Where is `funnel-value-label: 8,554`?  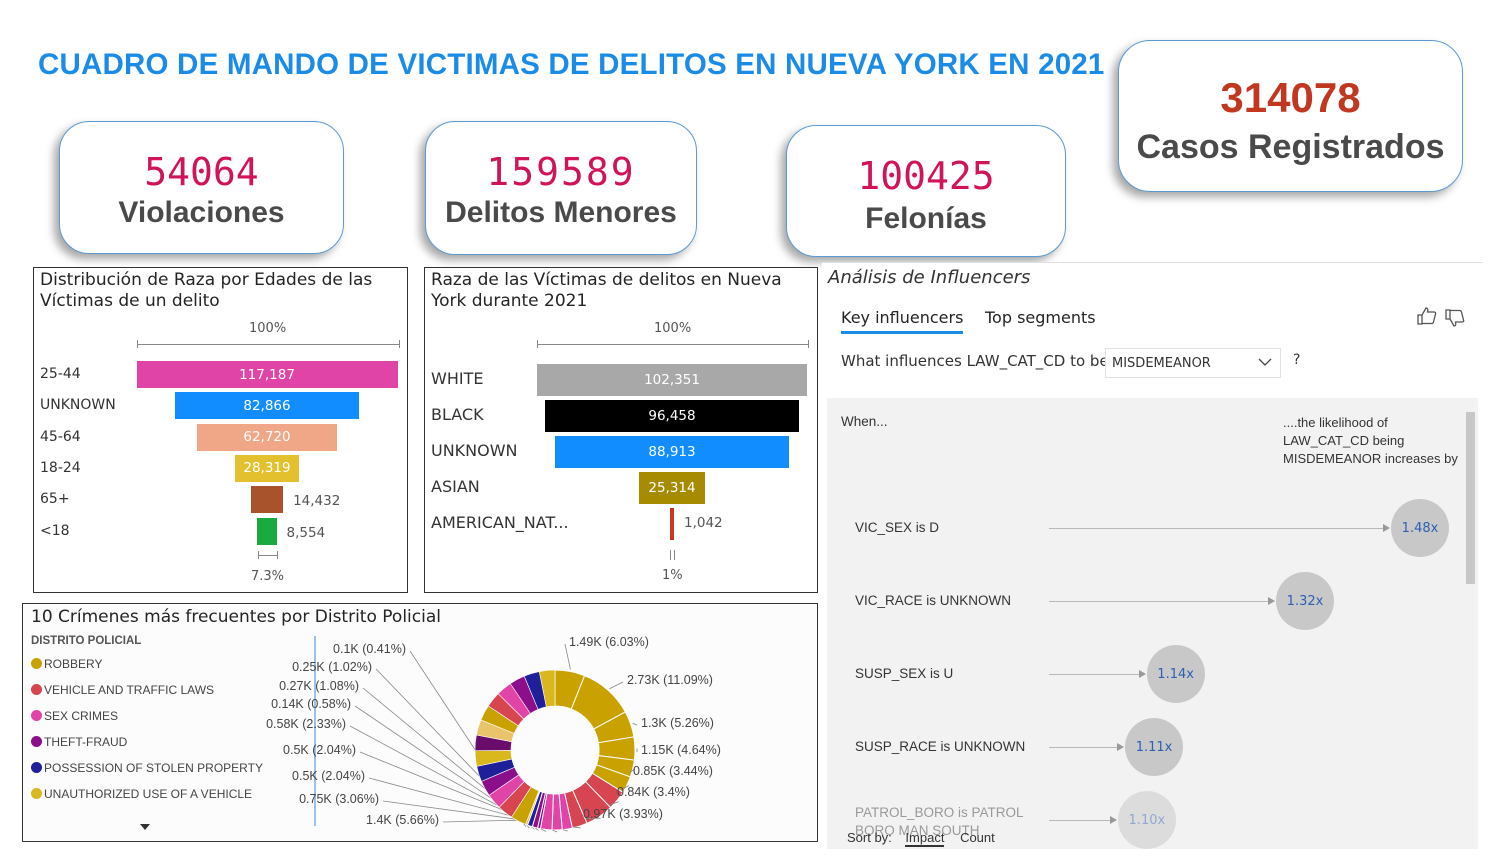 funnel-value-label: 8,554 is located at coordinates (306, 532).